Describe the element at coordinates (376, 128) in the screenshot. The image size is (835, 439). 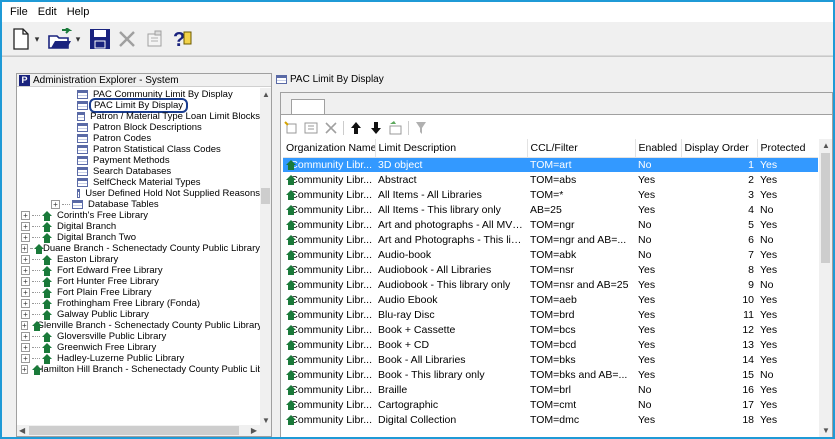
I see `move-down-icon` at that location.